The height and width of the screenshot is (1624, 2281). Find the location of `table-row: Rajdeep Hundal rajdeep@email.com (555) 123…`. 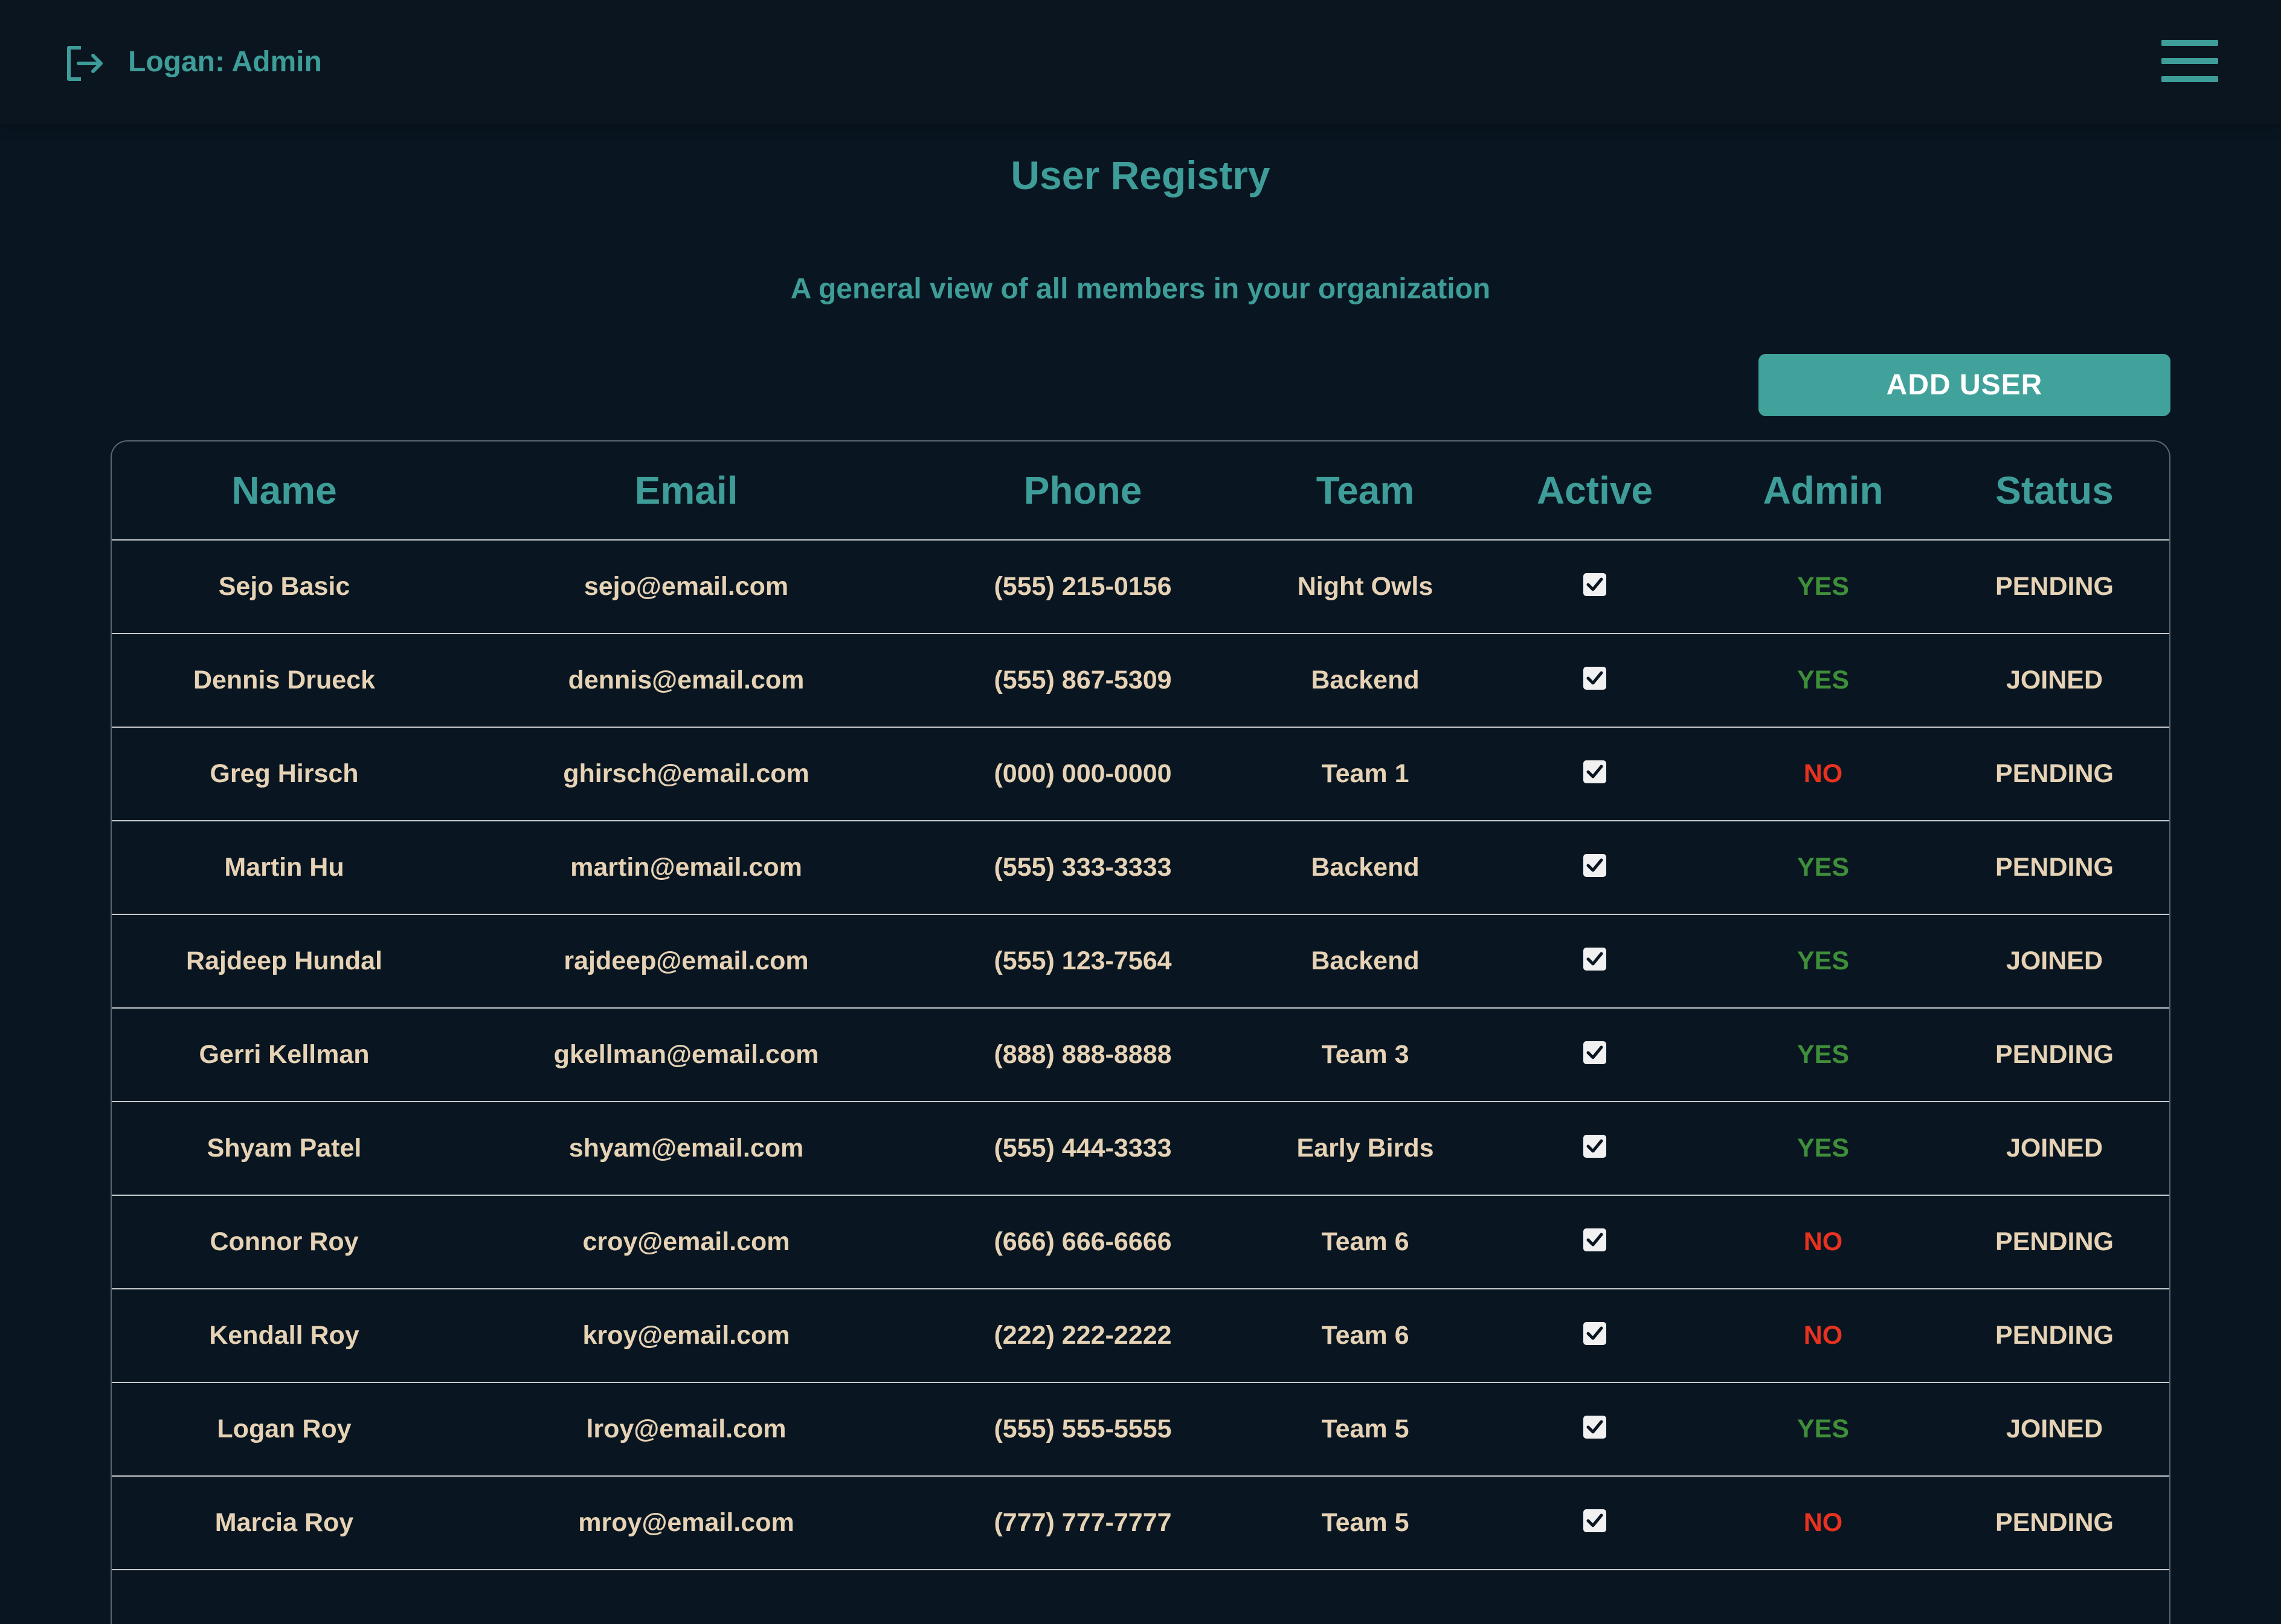

table-row: Rajdeep Hundal rajdeep@email.com (555) 123… is located at coordinates (1140, 961).